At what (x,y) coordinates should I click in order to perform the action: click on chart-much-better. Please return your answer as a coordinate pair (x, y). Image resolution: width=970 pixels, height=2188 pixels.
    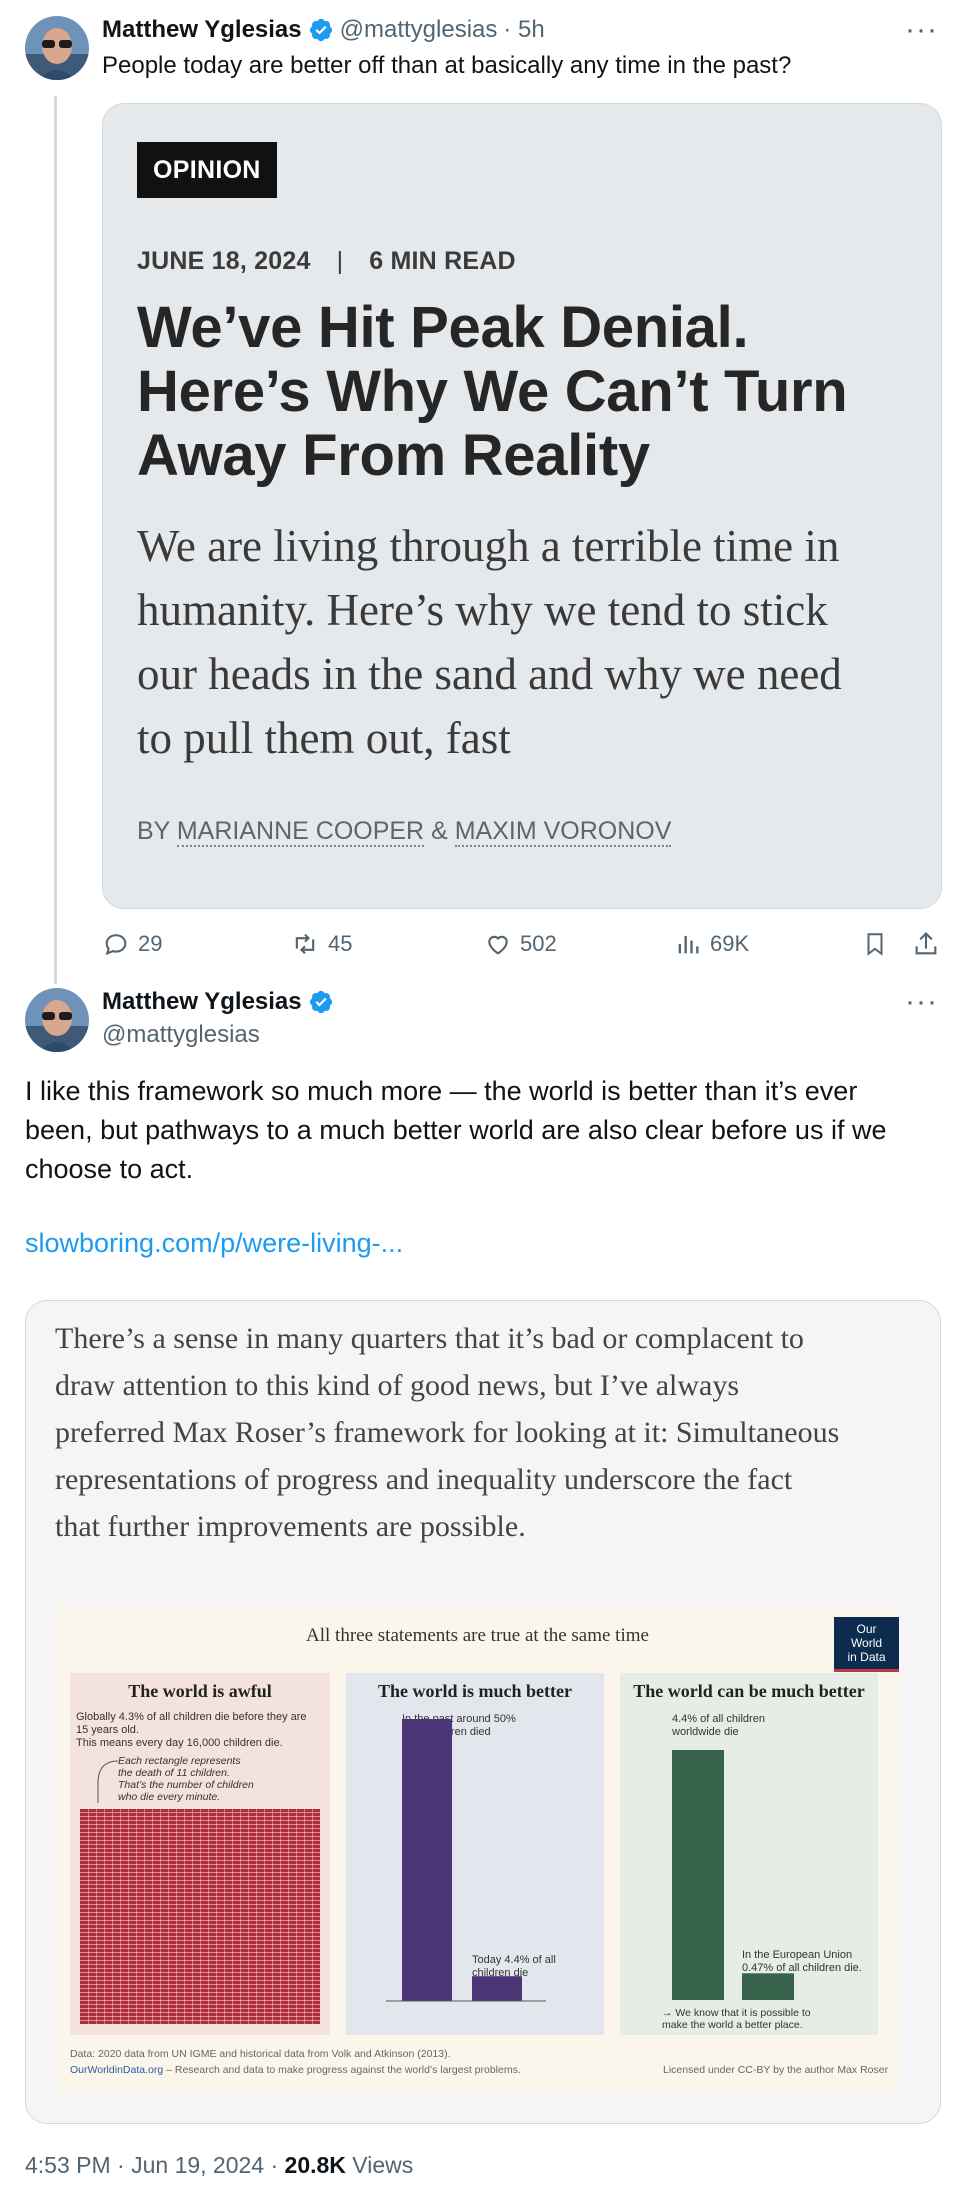
    Looking at the image, I should click on (466, 1860).